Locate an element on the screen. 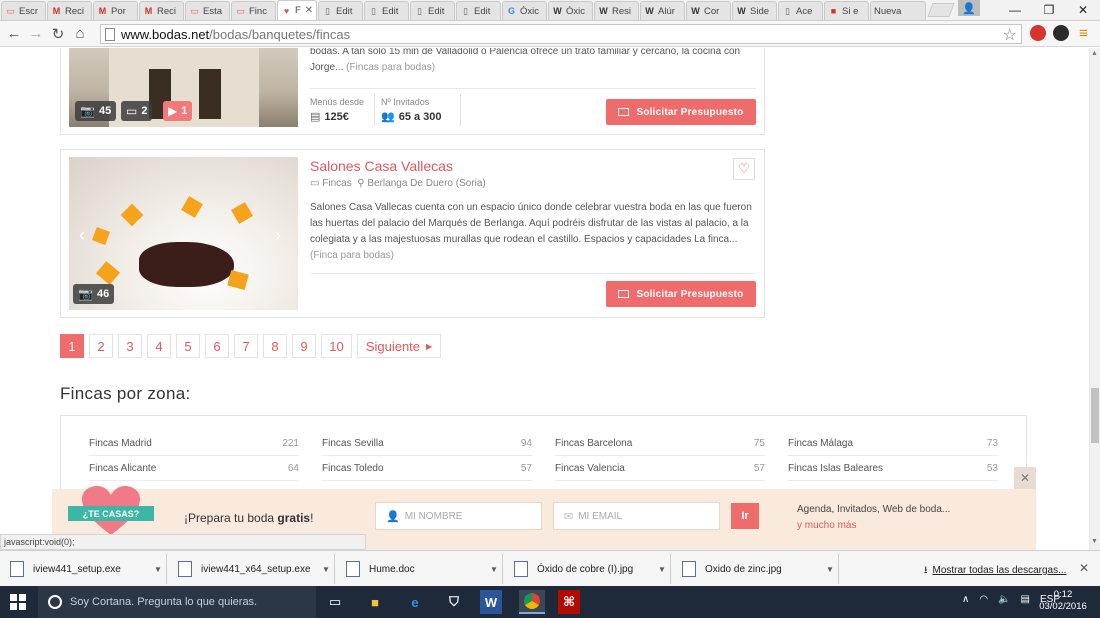 The image size is (1100, 618). listing-title: Salones Casa Vallecas is located at coordinates (381, 166).